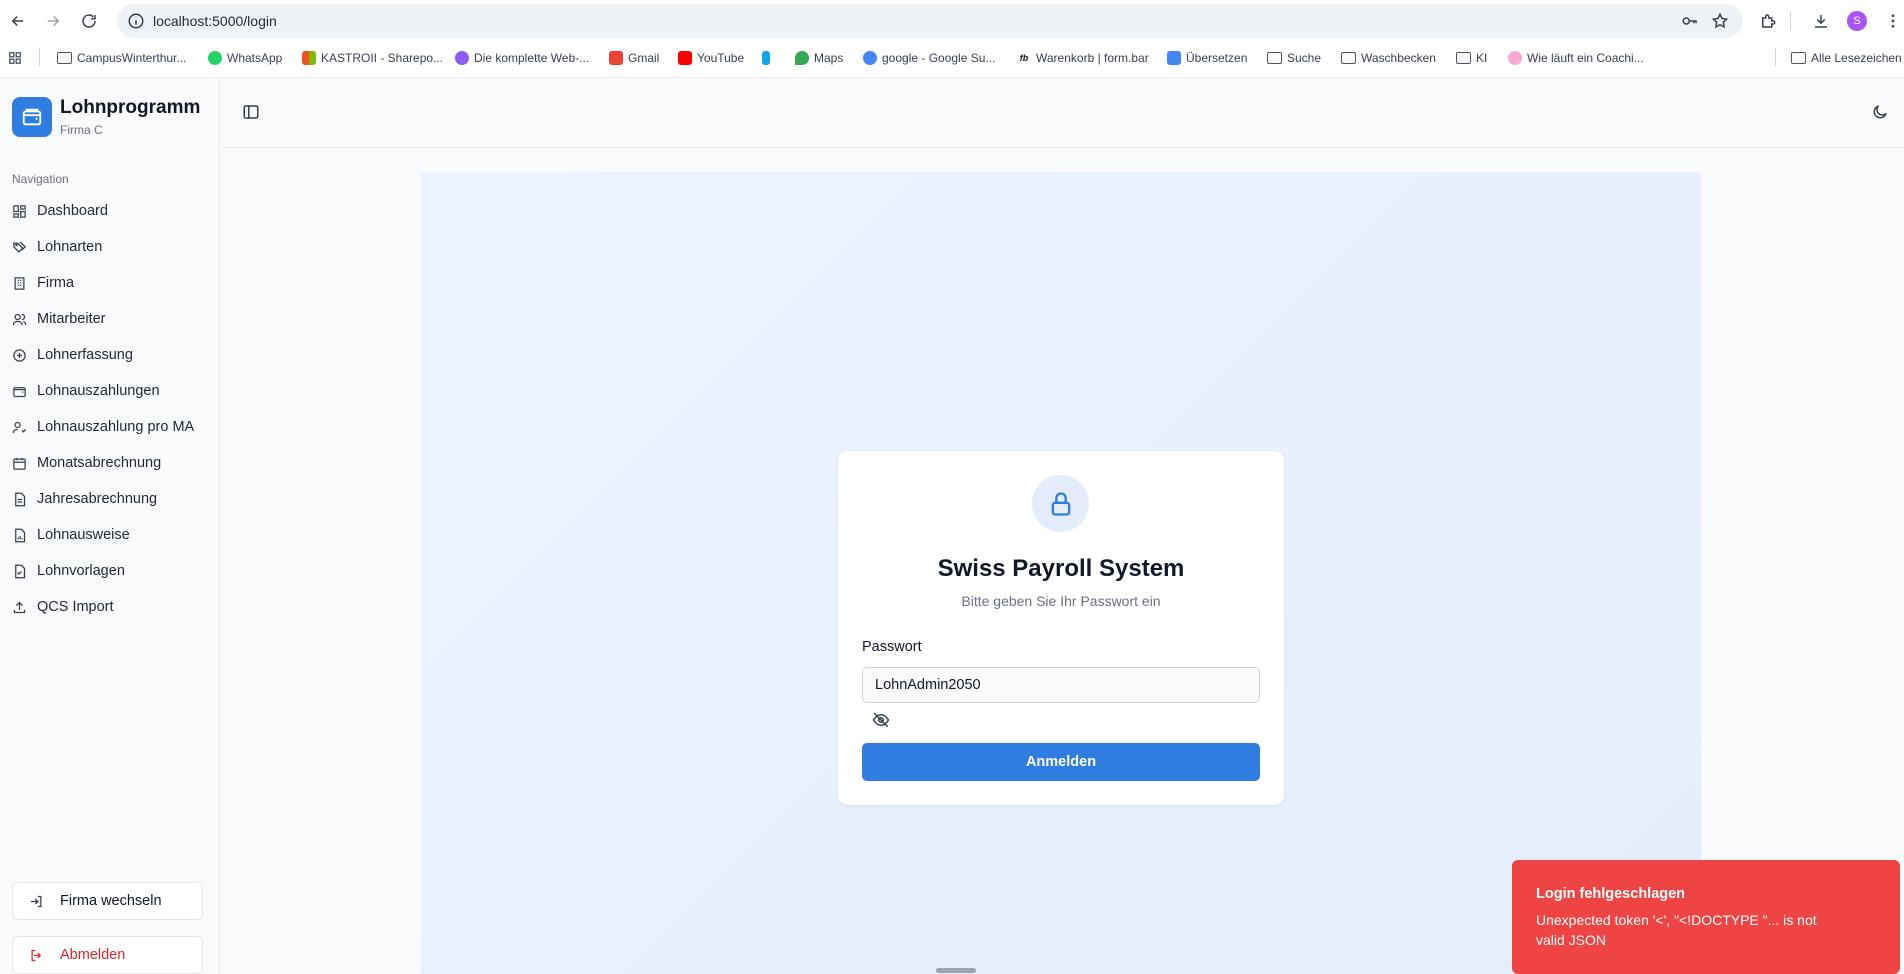 This screenshot has width=1904, height=974. Describe the element at coordinates (60, 211) in the screenshot. I see `sidebar-item-dashboard: Dashboard` at that location.